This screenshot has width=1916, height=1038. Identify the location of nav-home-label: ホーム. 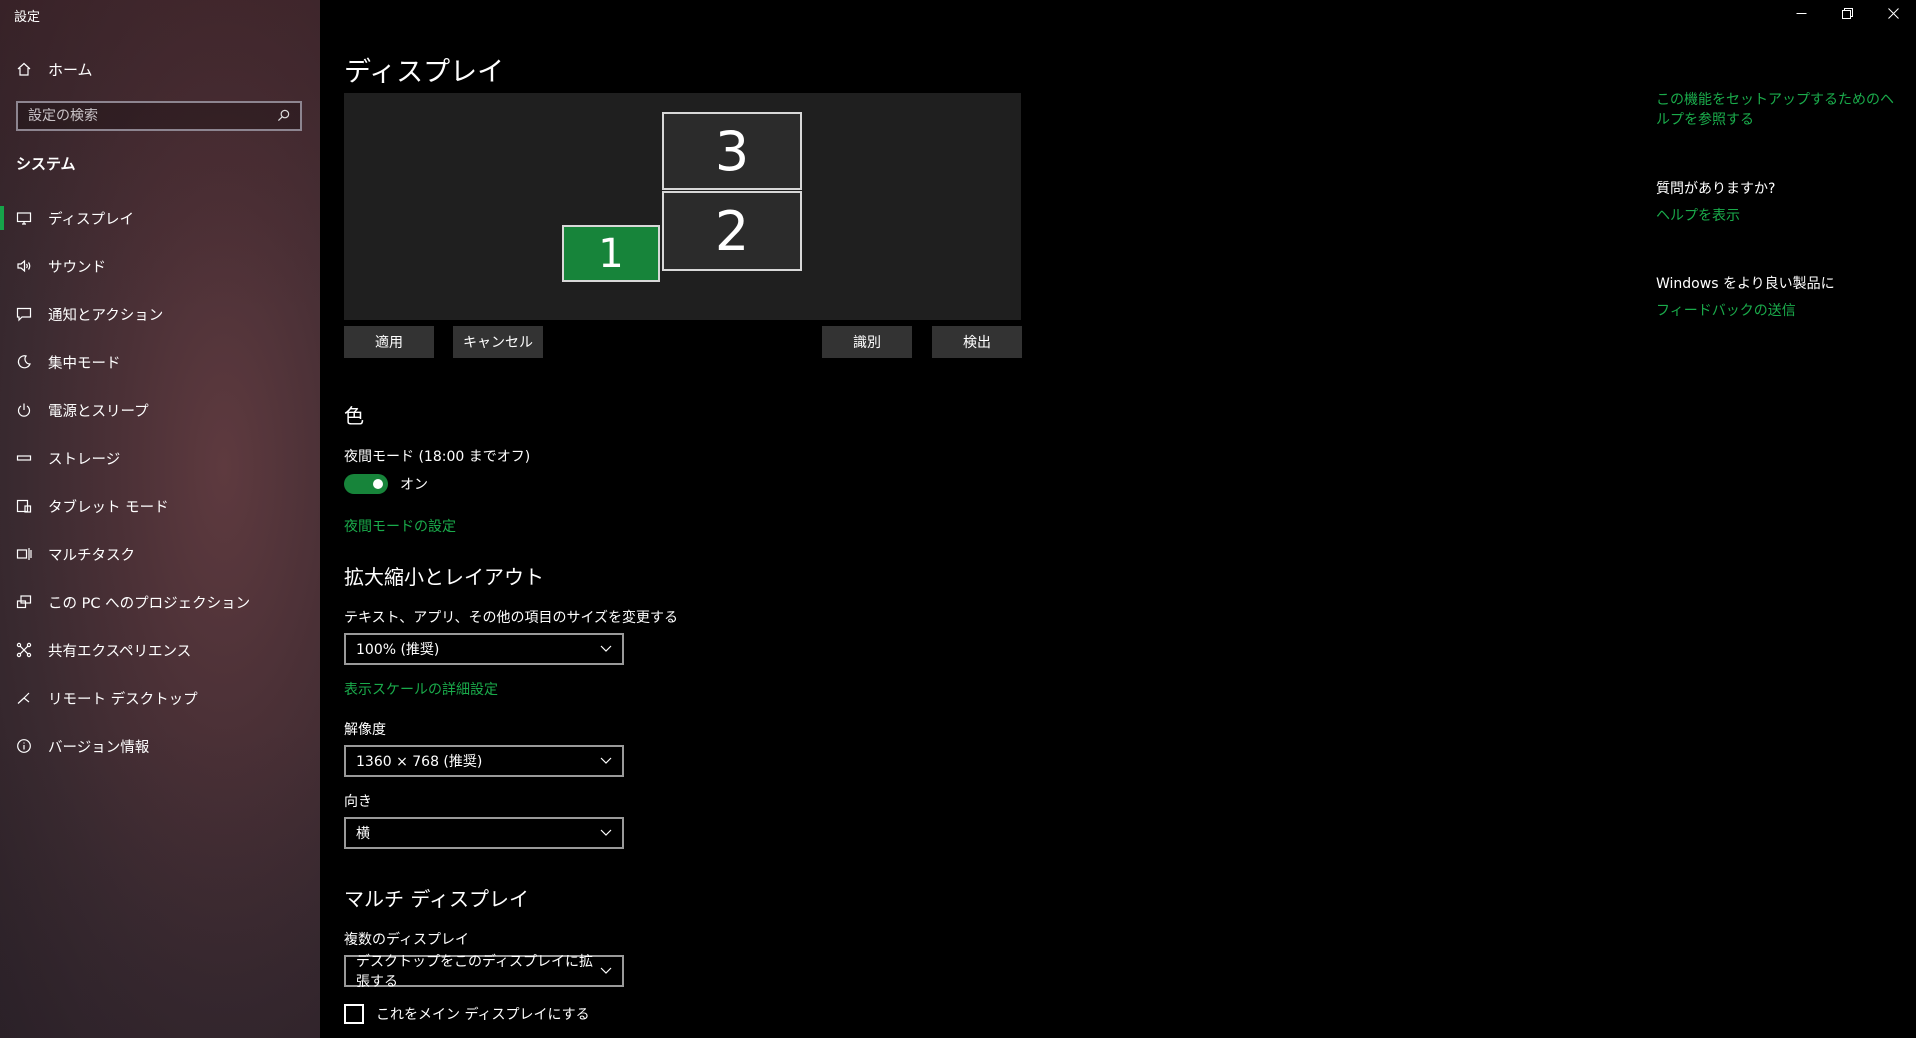
(70, 69).